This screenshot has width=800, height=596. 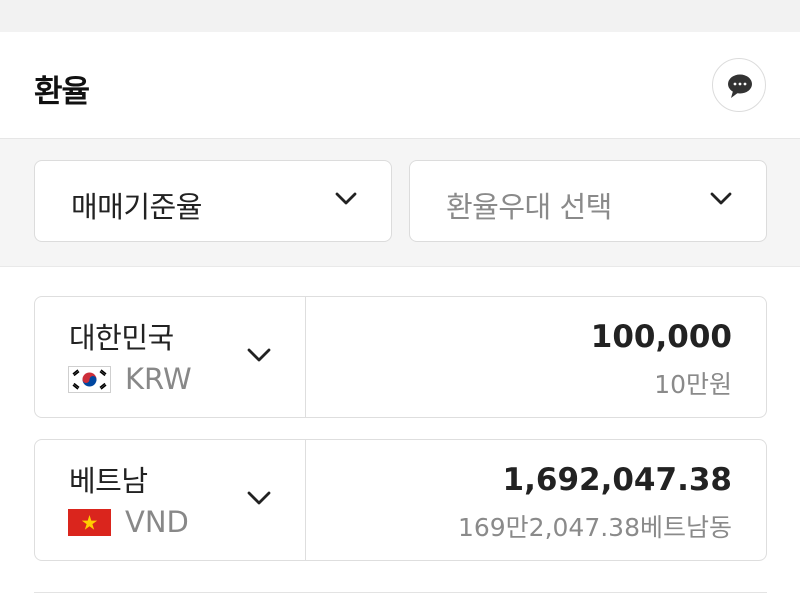 What do you see at coordinates (617, 480) in the screenshot?
I see `amount-input-vnd: 1,692,047.38` at bounding box center [617, 480].